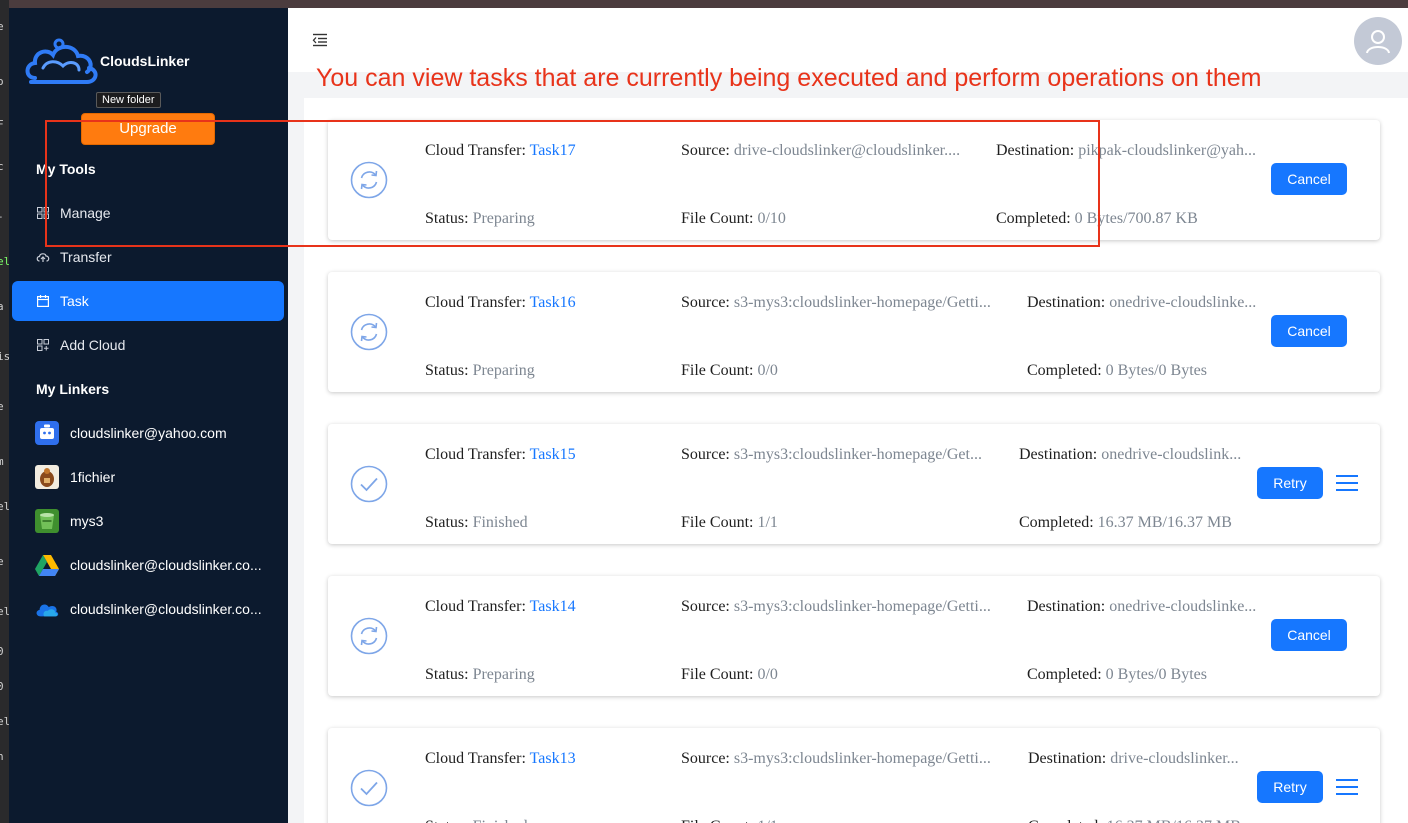  Describe the element at coordinates (848, 40) in the screenshot. I see `top-header` at that location.